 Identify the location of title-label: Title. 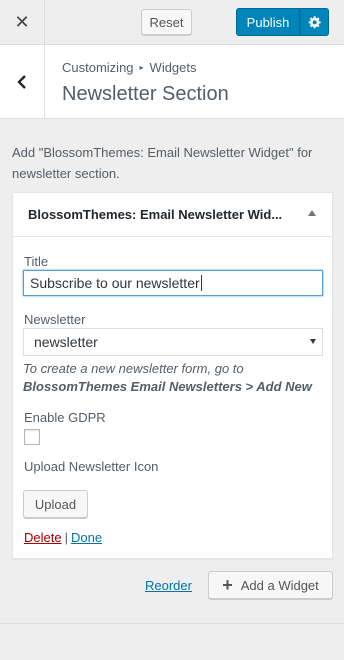
(36, 261).